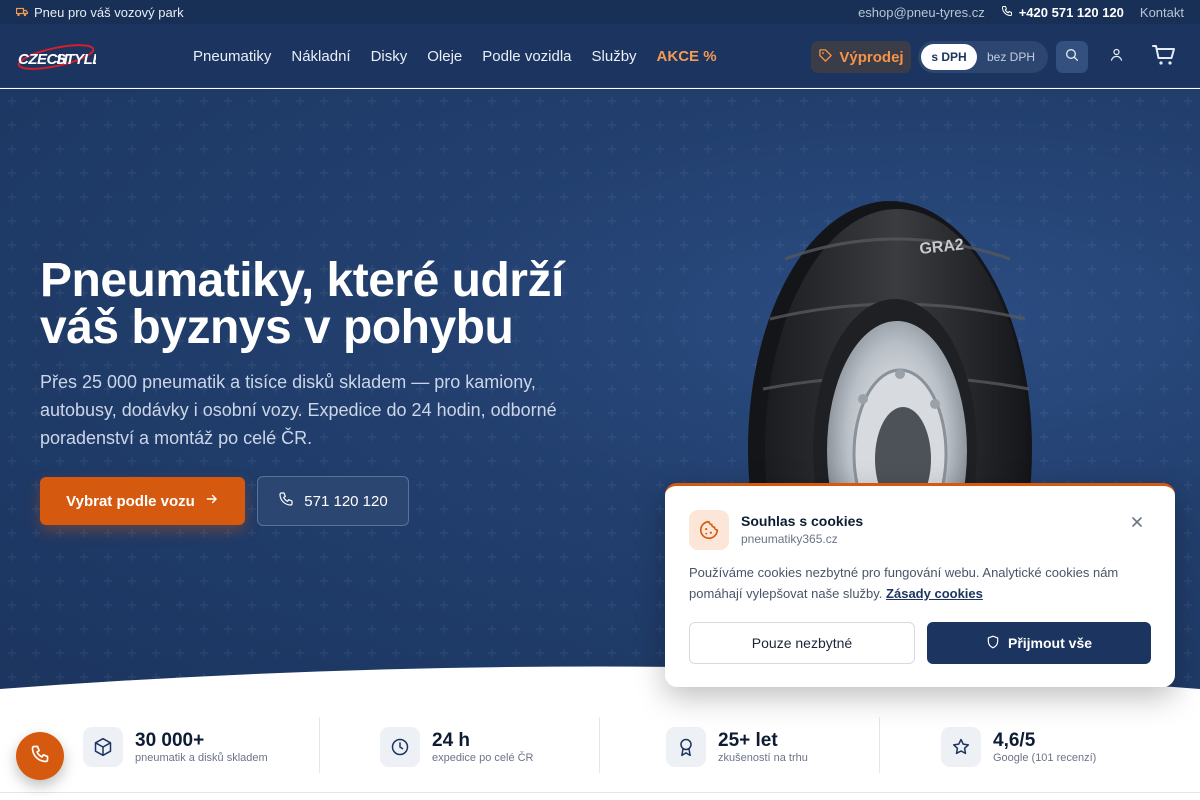 This screenshot has width=1200, height=800. Describe the element at coordinates (1014, 740) in the screenshot. I see `stat-rating-value: 4,6/5` at that location.